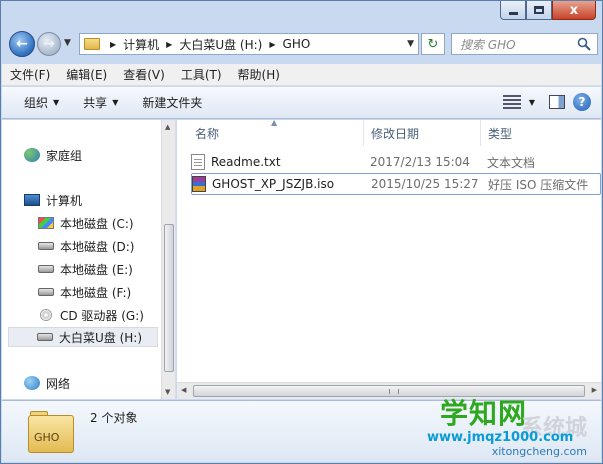 The width and height of the screenshot is (603, 464). I want to click on usb-drive-icon, so click(45, 337).